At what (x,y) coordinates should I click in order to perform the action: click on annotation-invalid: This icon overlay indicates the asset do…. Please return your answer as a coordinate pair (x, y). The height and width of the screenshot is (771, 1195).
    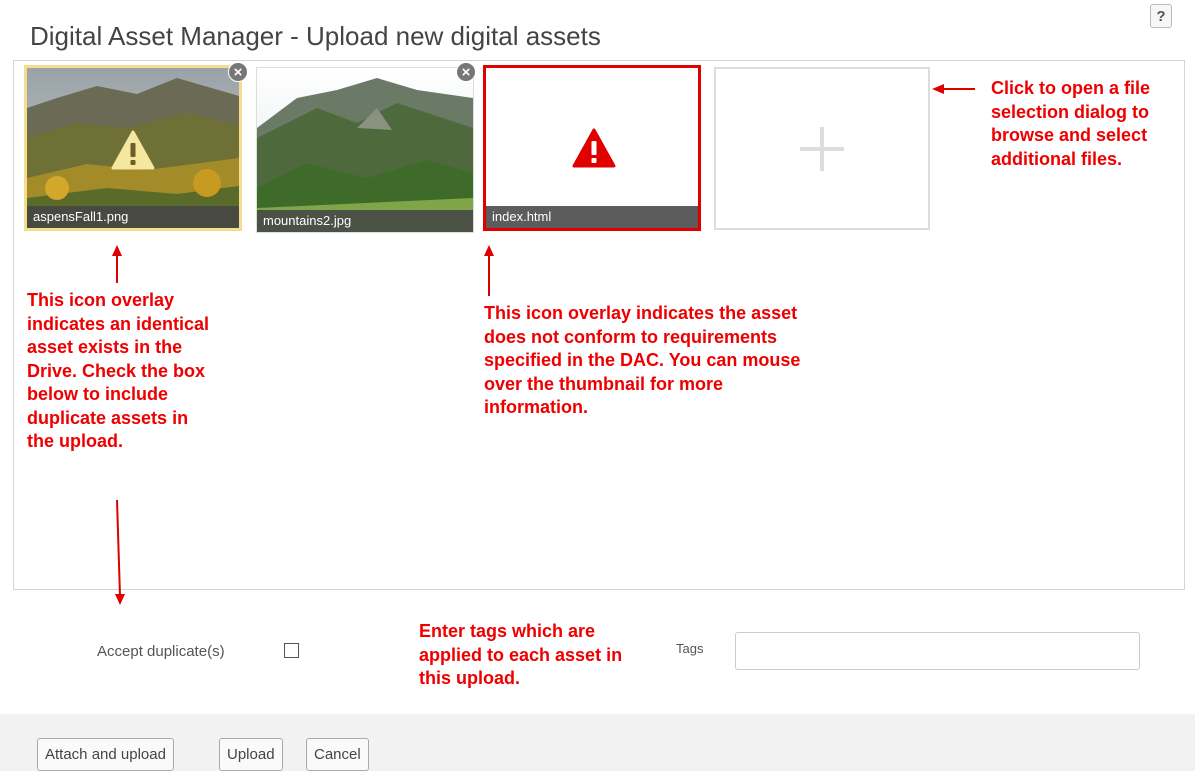
    Looking at the image, I should click on (642, 360).